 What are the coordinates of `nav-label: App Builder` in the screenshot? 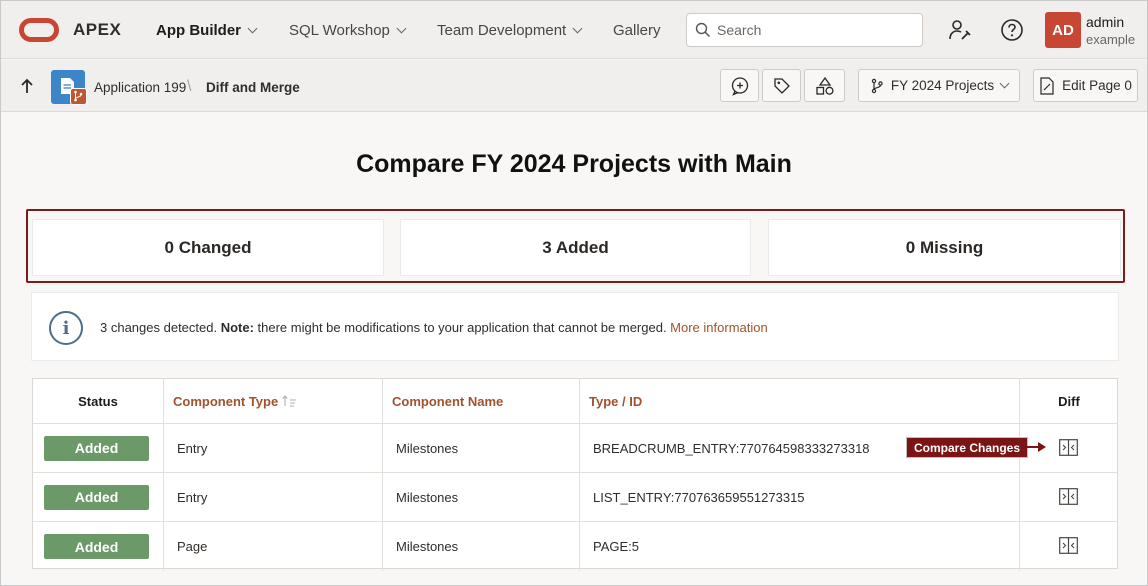 It's located at (198, 30).